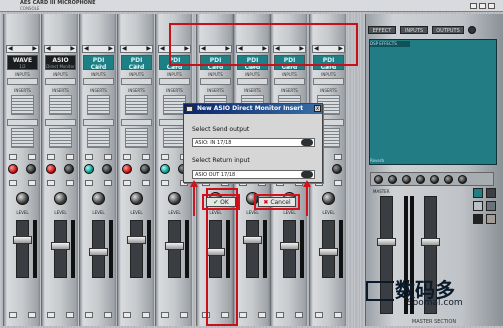 The width and height of the screenshot is (503, 328). Describe the element at coordinates (491, 193) in the screenshot. I see `color-swatch-dark` at that location.